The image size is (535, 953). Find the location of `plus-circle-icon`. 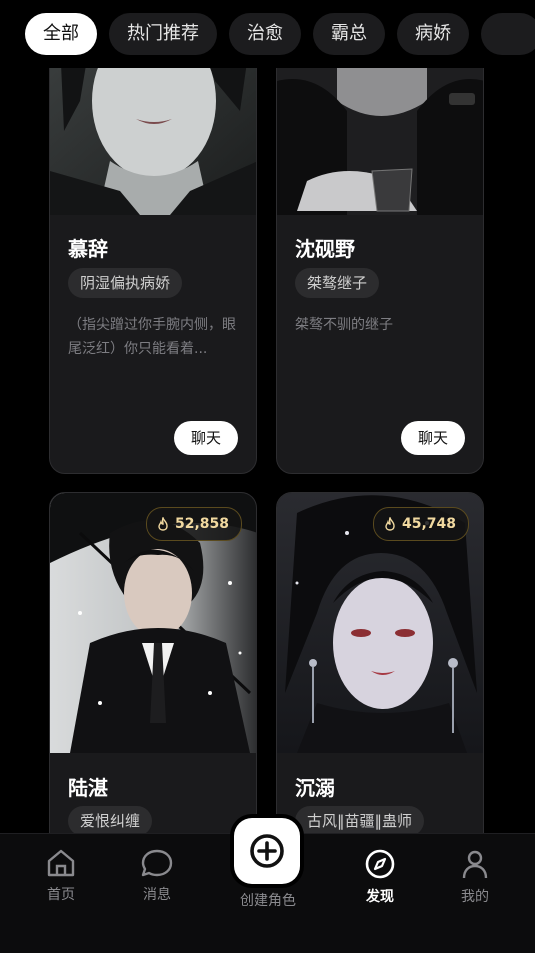

plus-circle-icon is located at coordinates (267, 851).